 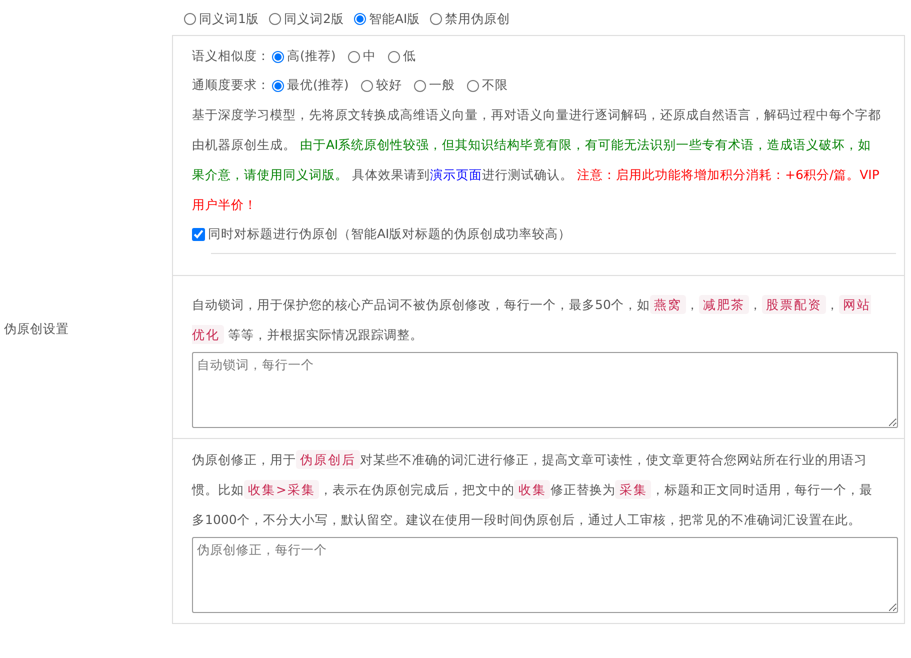 I want to click on corrections-field: 伪原创修正，每行一个, so click(x=545, y=575).